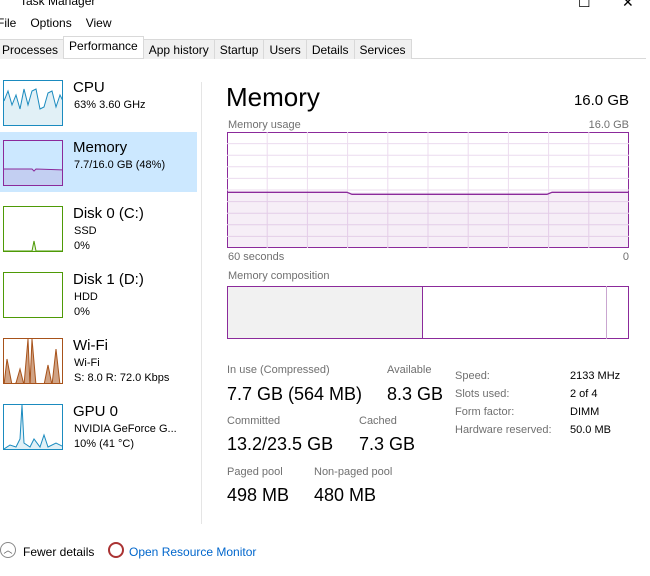  Describe the element at coordinates (120, 165) in the screenshot. I see `sidebar-item-sub: 7.7/16.0 GB (48%)` at that location.